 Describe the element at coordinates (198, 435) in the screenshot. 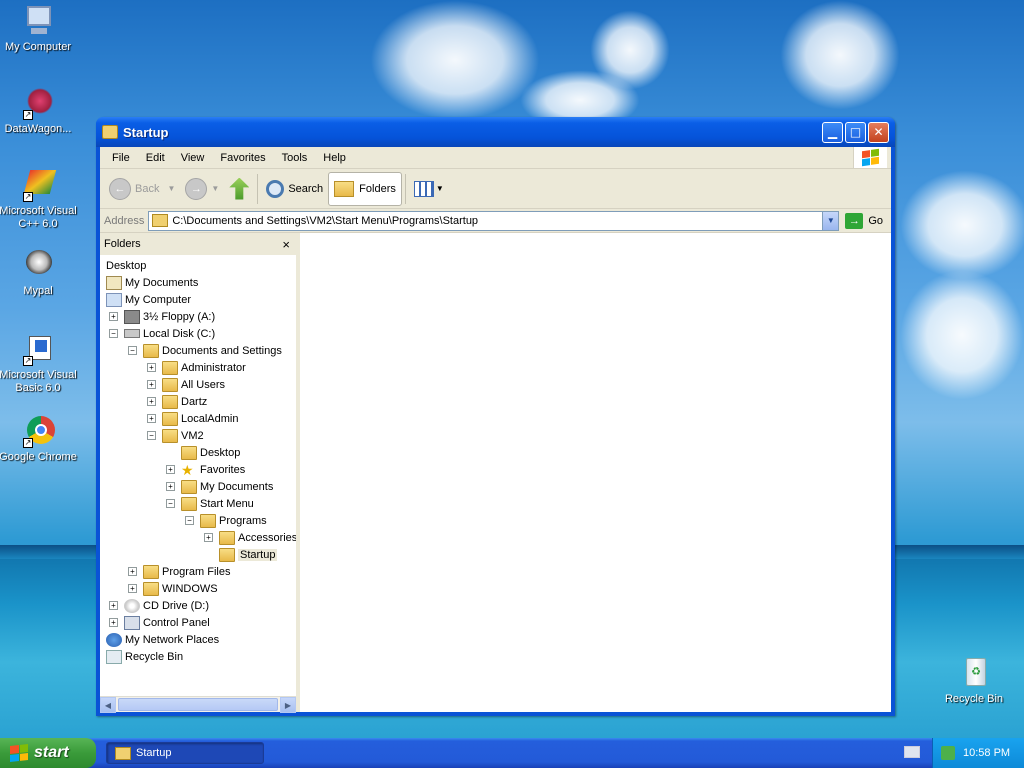

I see `tree-item-vm2: − VM2` at that location.